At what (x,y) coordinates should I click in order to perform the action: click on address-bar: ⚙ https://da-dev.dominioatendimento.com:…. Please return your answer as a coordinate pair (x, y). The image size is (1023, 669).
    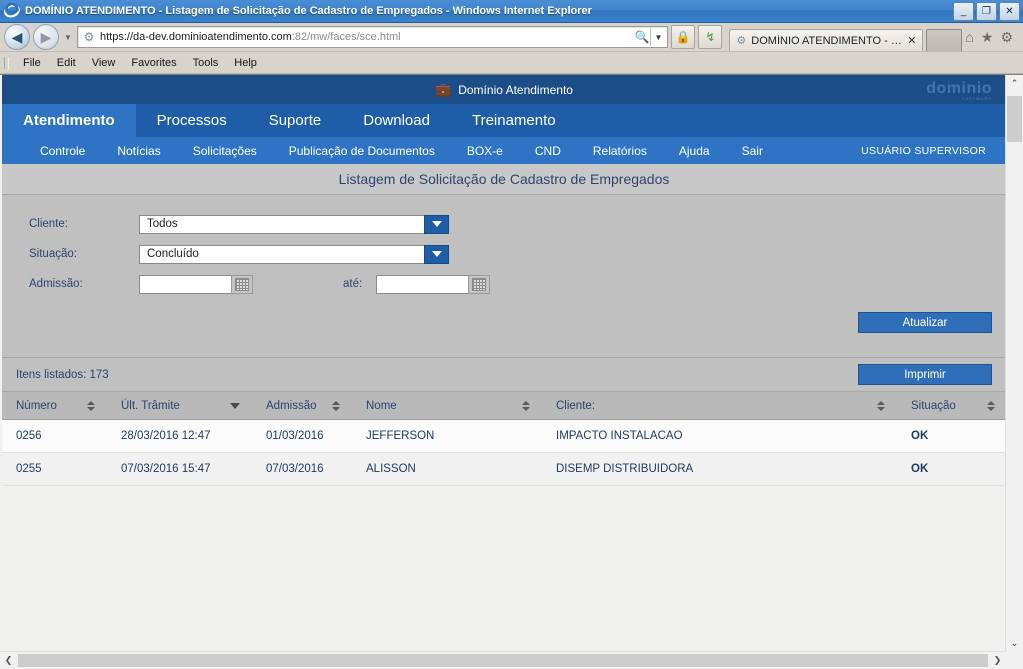
    Looking at the image, I should click on (373, 37).